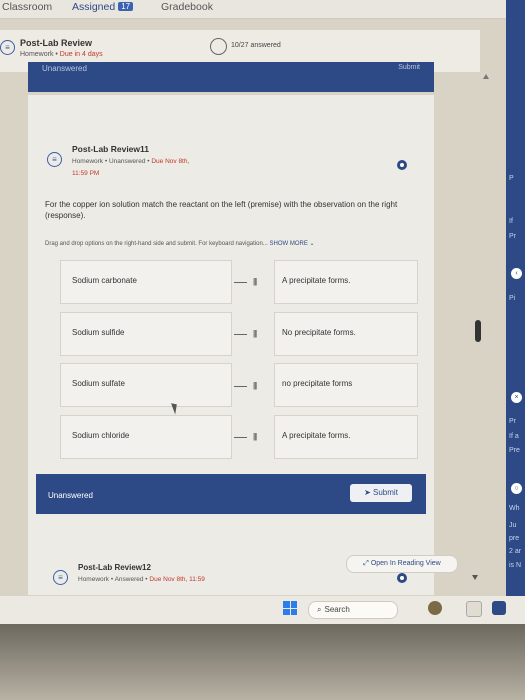 Image resolution: width=525 pixels, height=700 pixels. What do you see at coordinates (514, 436) in the screenshot?
I see `side-text: If a` at bounding box center [514, 436].